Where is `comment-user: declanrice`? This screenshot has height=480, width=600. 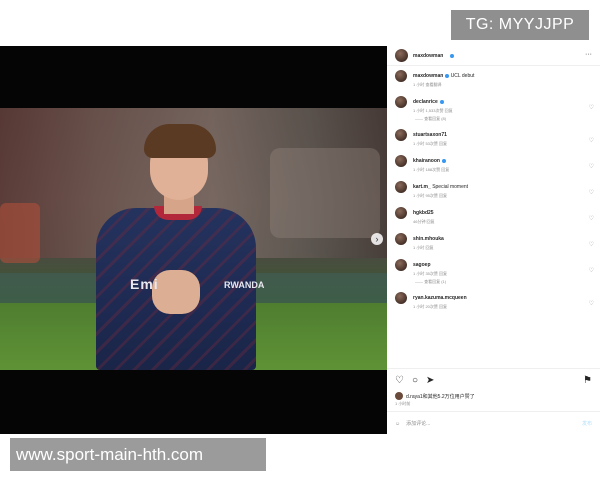 comment-user: declanrice is located at coordinates (425, 102).